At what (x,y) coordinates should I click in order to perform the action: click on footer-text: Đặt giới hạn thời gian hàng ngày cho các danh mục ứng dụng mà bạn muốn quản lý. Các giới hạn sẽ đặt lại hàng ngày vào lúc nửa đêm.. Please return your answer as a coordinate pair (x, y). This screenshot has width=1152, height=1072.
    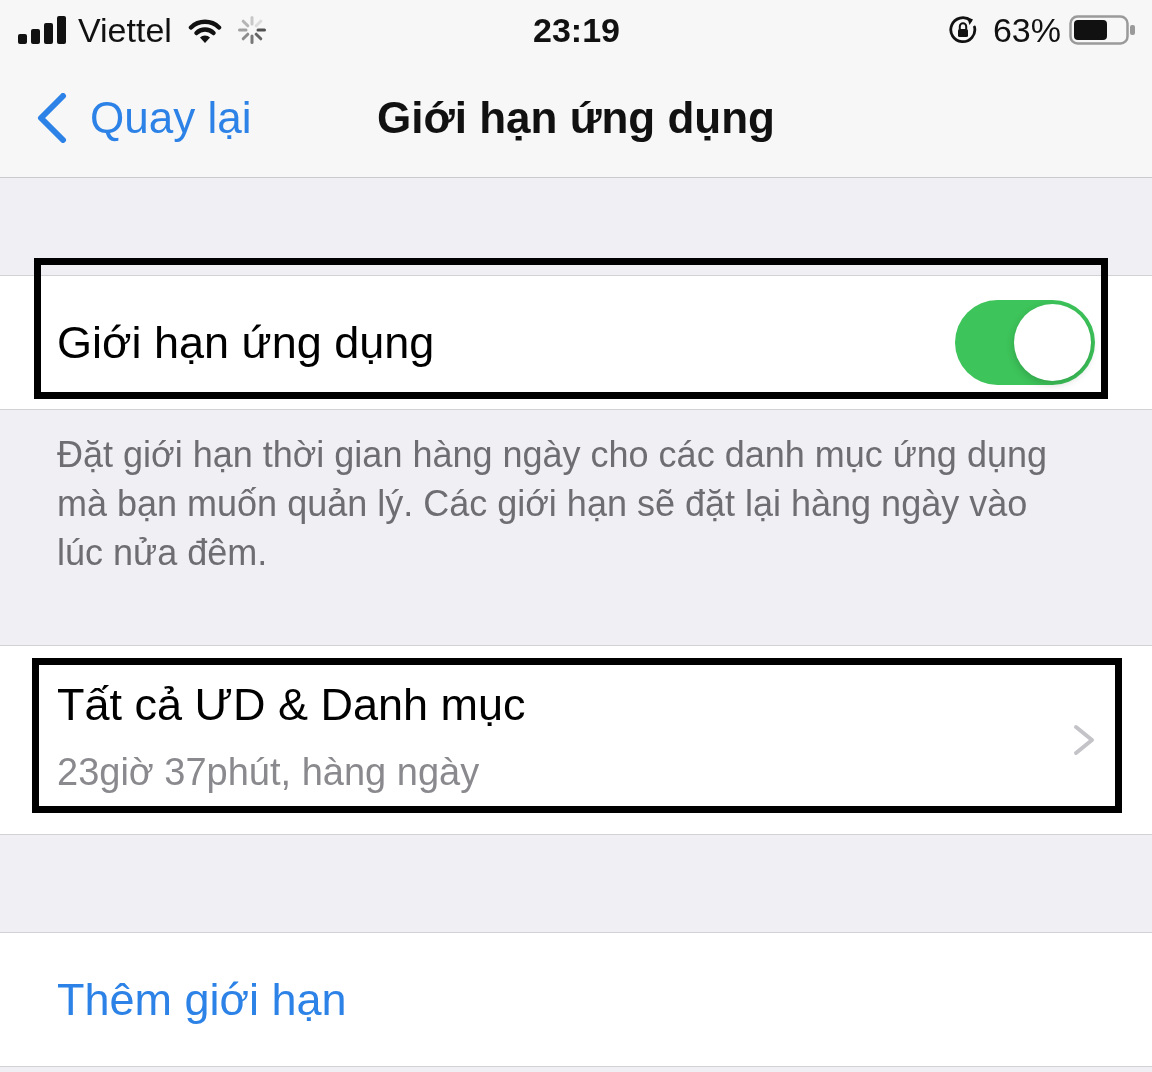
    Looking at the image, I should click on (552, 504).